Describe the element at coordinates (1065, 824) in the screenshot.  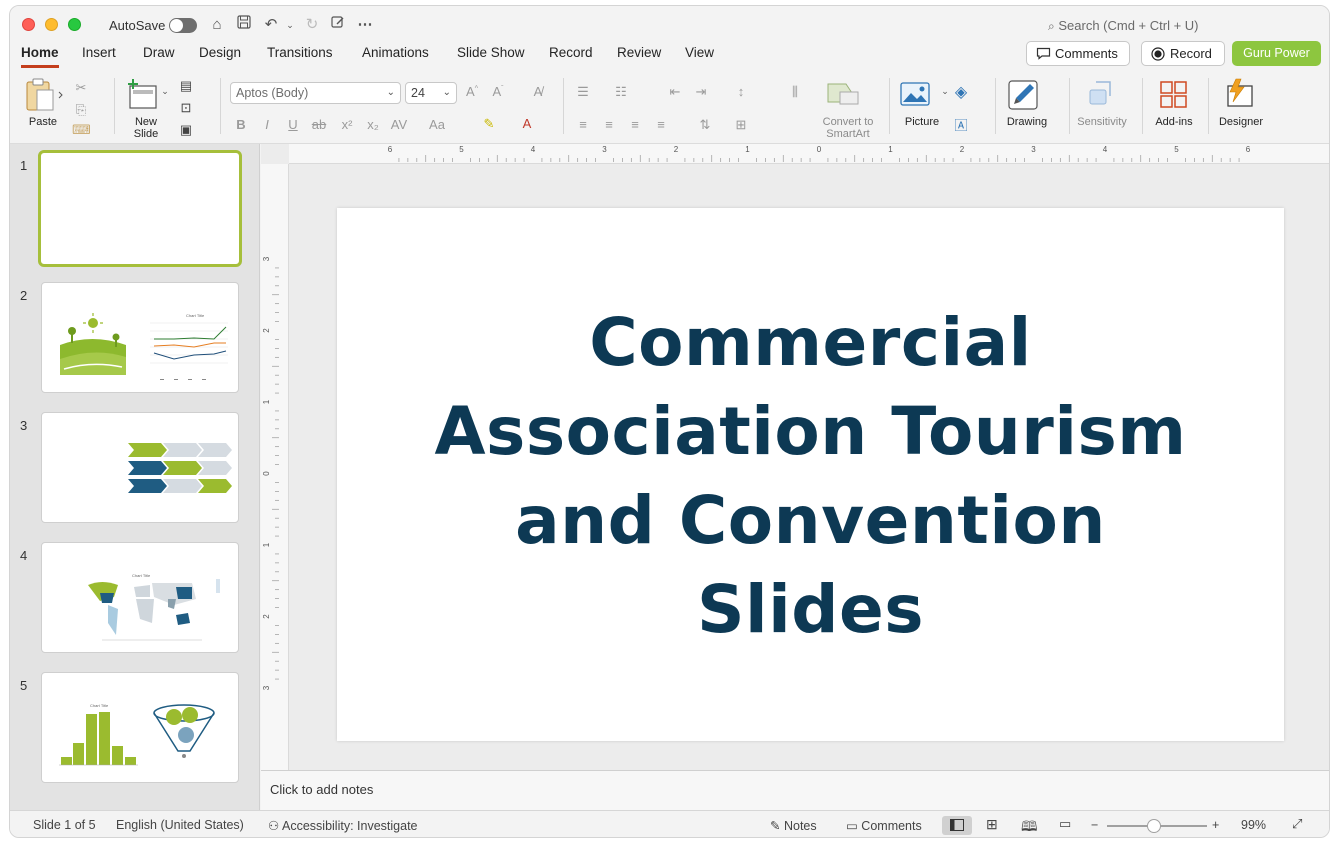
I see `slideshow-icon: ▭` at that location.